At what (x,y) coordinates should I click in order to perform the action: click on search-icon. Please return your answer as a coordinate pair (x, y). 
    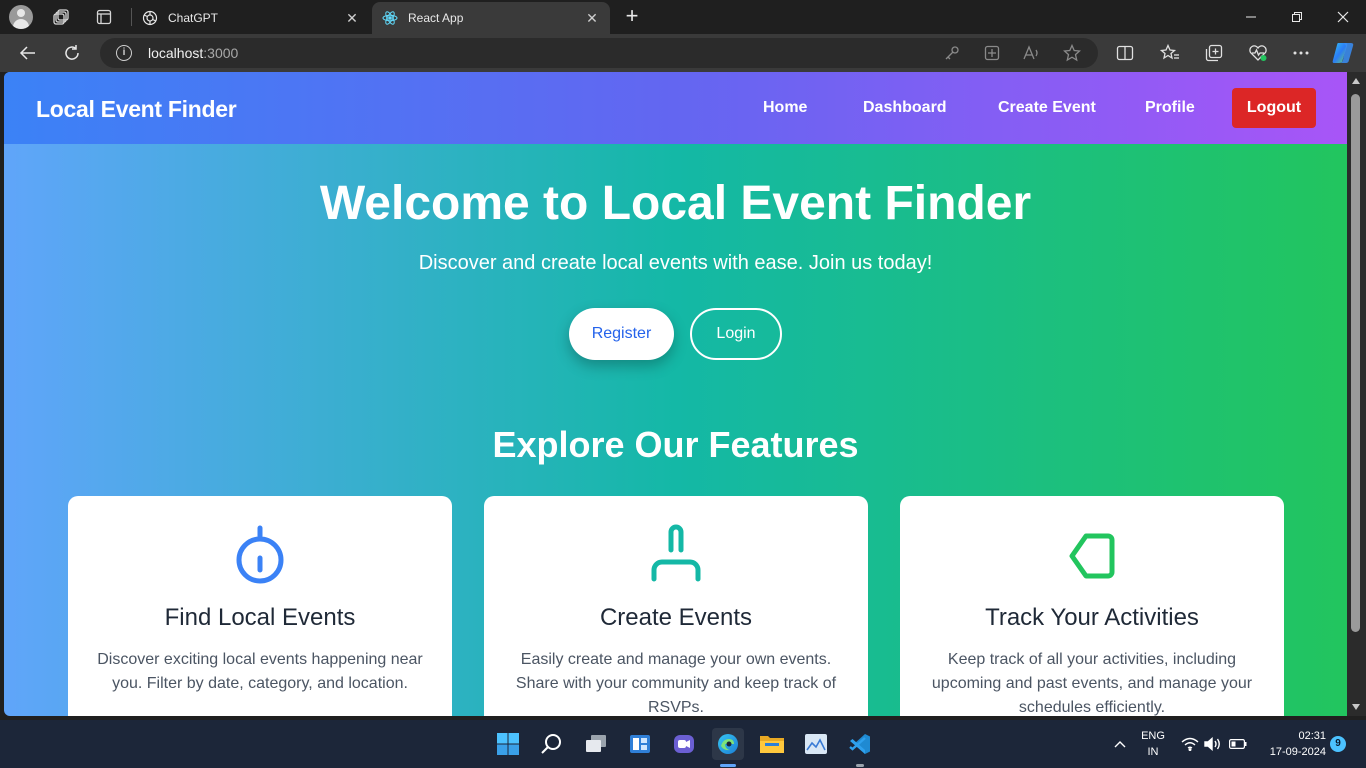
    Looking at the image, I should click on (552, 744).